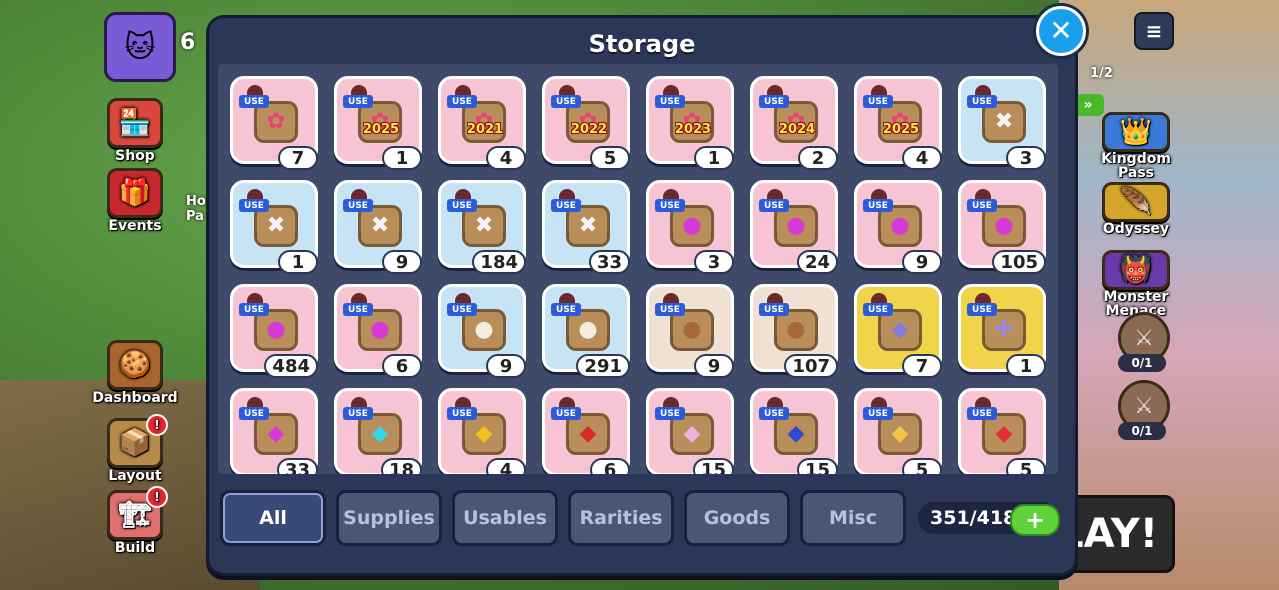 The width and height of the screenshot is (1279, 590). What do you see at coordinates (690, 123) in the screenshot?
I see `storage-item: ✿ 2023 USE 1` at bounding box center [690, 123].